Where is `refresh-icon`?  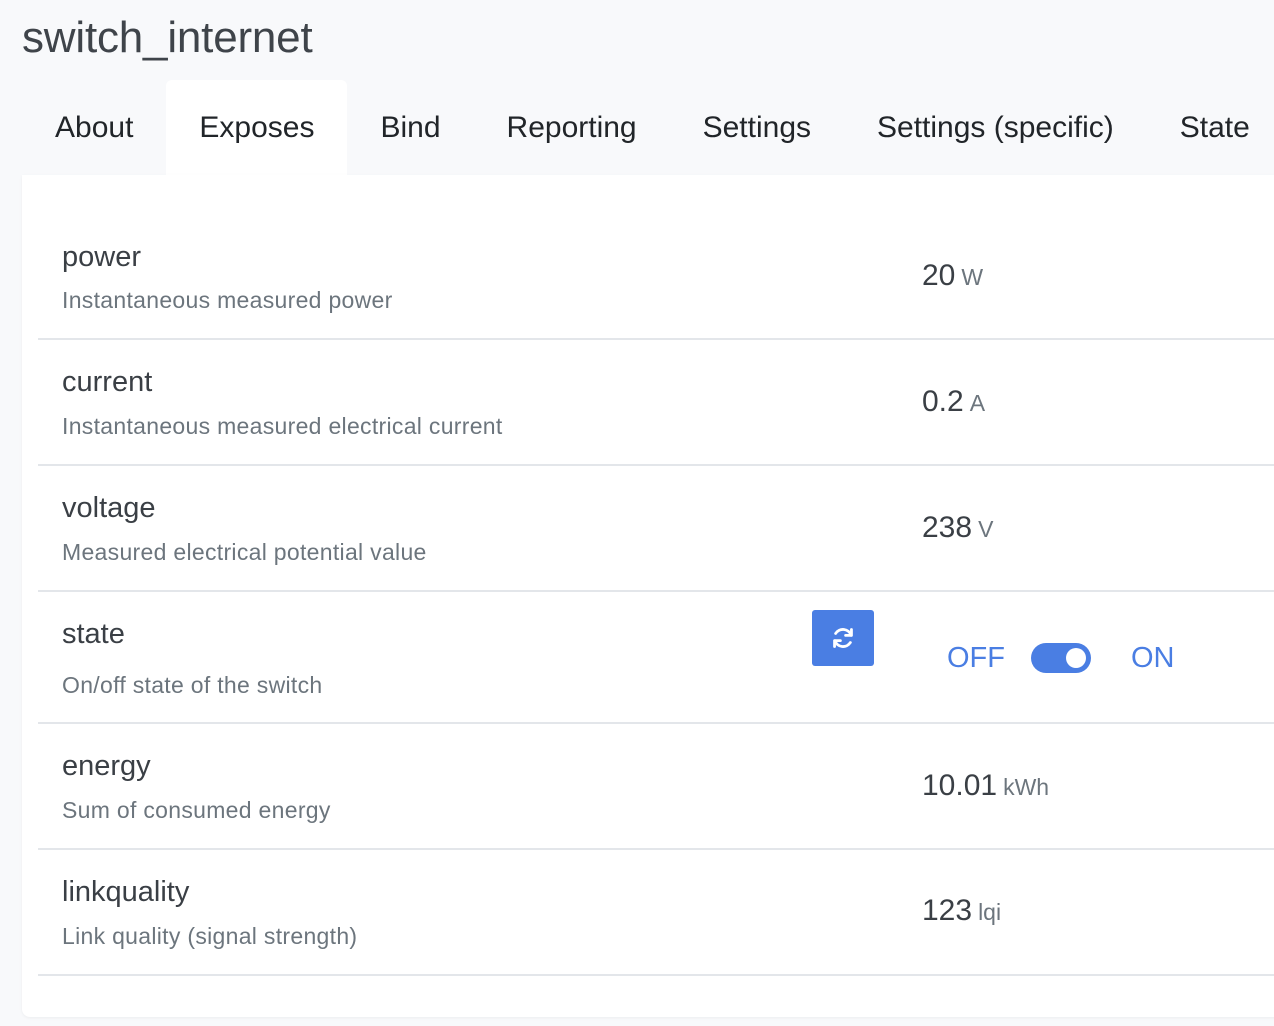 refresh-icon is located at coordinates (843, 638).